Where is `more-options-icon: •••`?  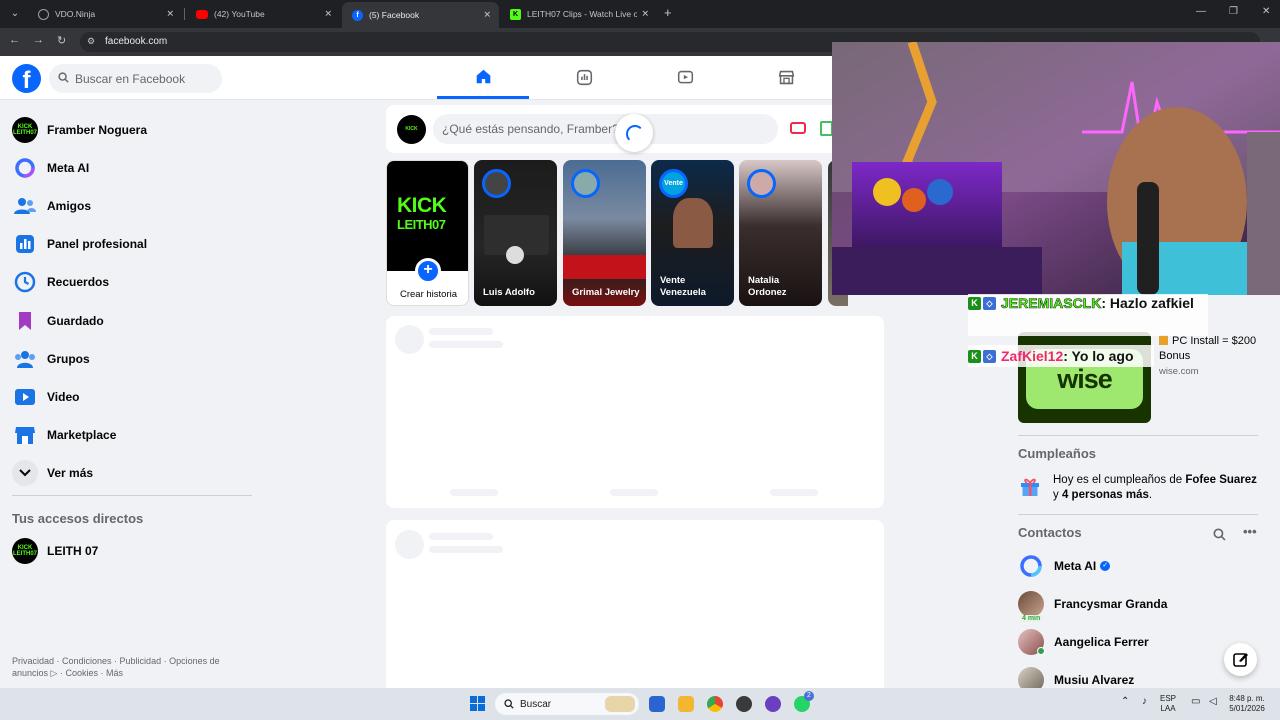
more-options-icon: ••• is located at coordinates (1250, 531).